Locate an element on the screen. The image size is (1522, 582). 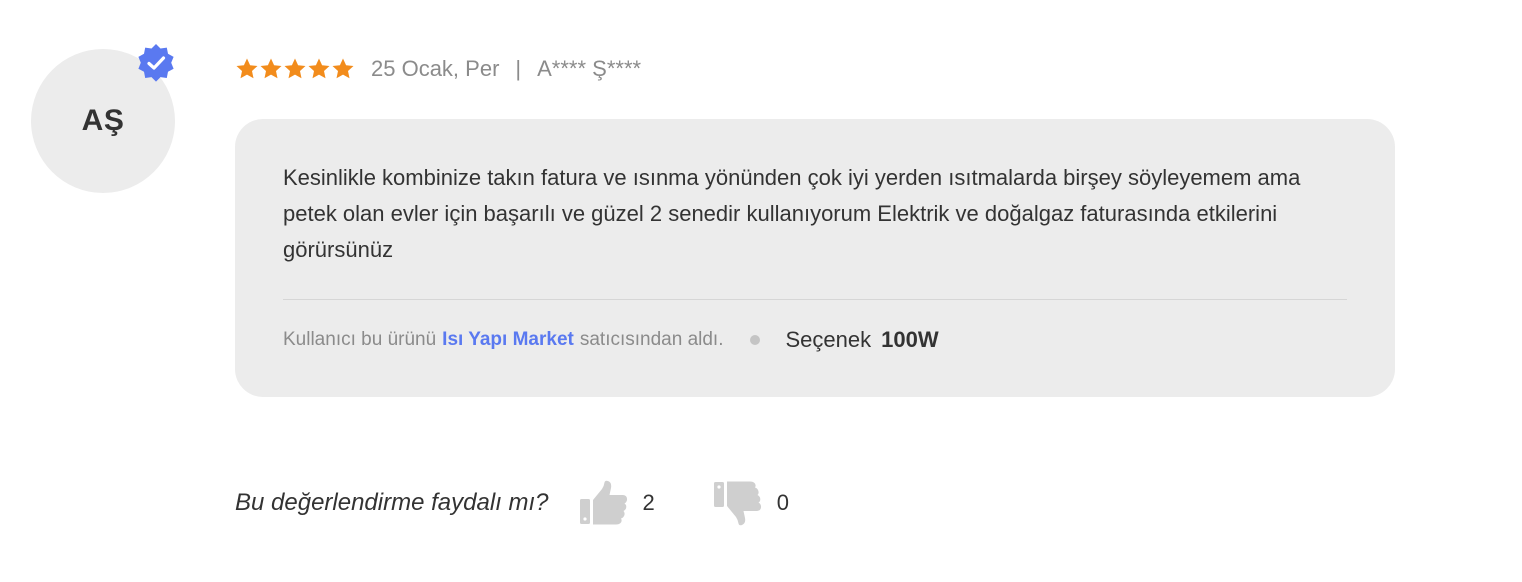
helpful-question: Bu değerlendirme faydalı mı? is located at coordinates (392, 502).